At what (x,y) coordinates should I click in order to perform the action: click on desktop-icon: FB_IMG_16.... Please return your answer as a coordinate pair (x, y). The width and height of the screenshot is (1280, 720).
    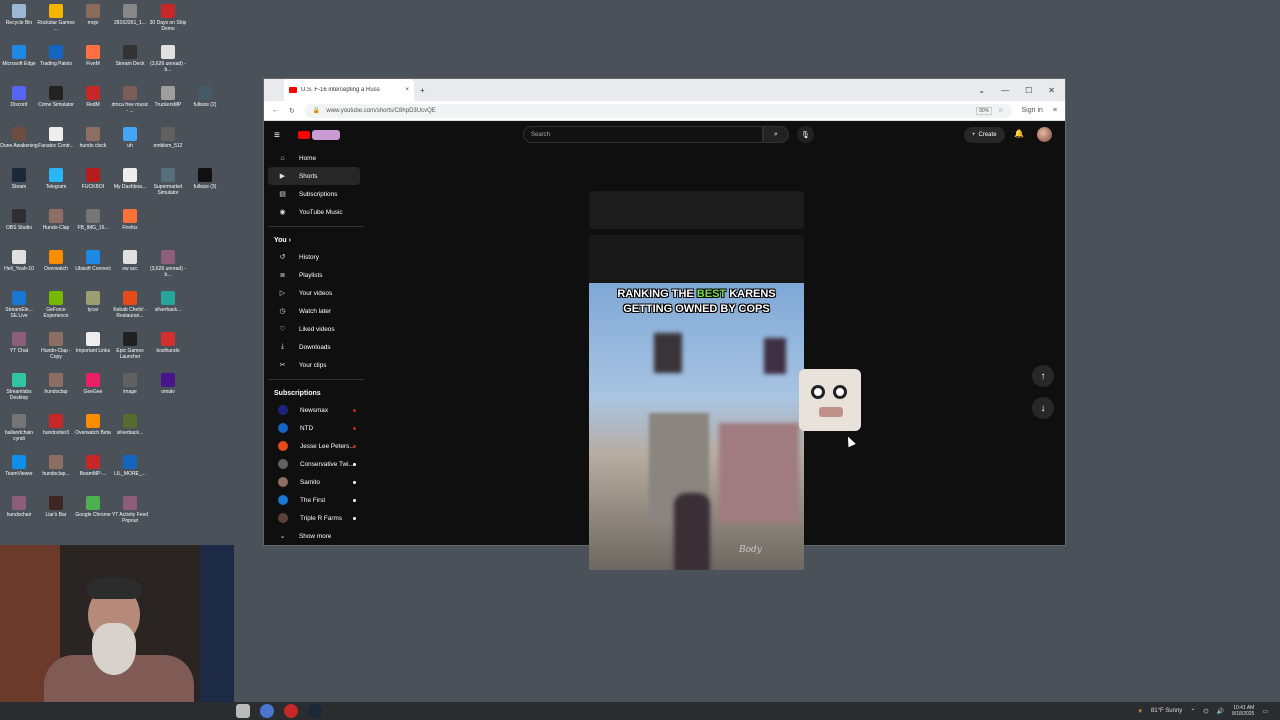
    Looking at the image, I should click on (93, 220).